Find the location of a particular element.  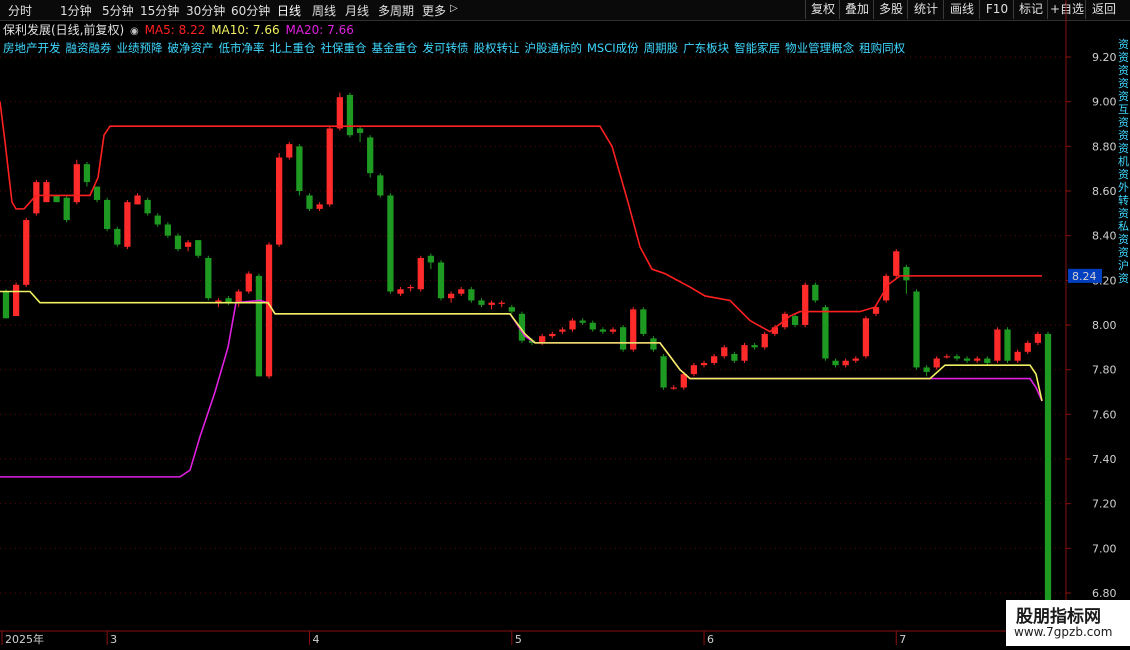

date-tick-label: 3 is located at coordinates (113, 639).